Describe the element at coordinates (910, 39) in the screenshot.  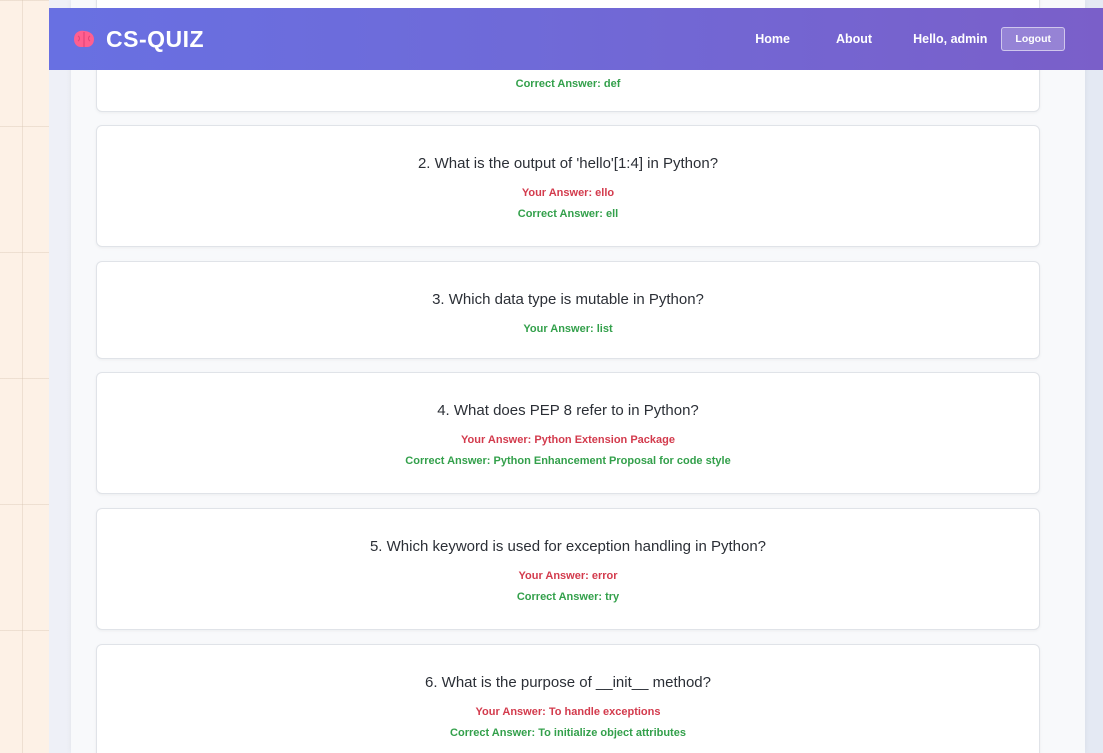
I see `nav-links: Home About Hello, admin Logout` at that location.